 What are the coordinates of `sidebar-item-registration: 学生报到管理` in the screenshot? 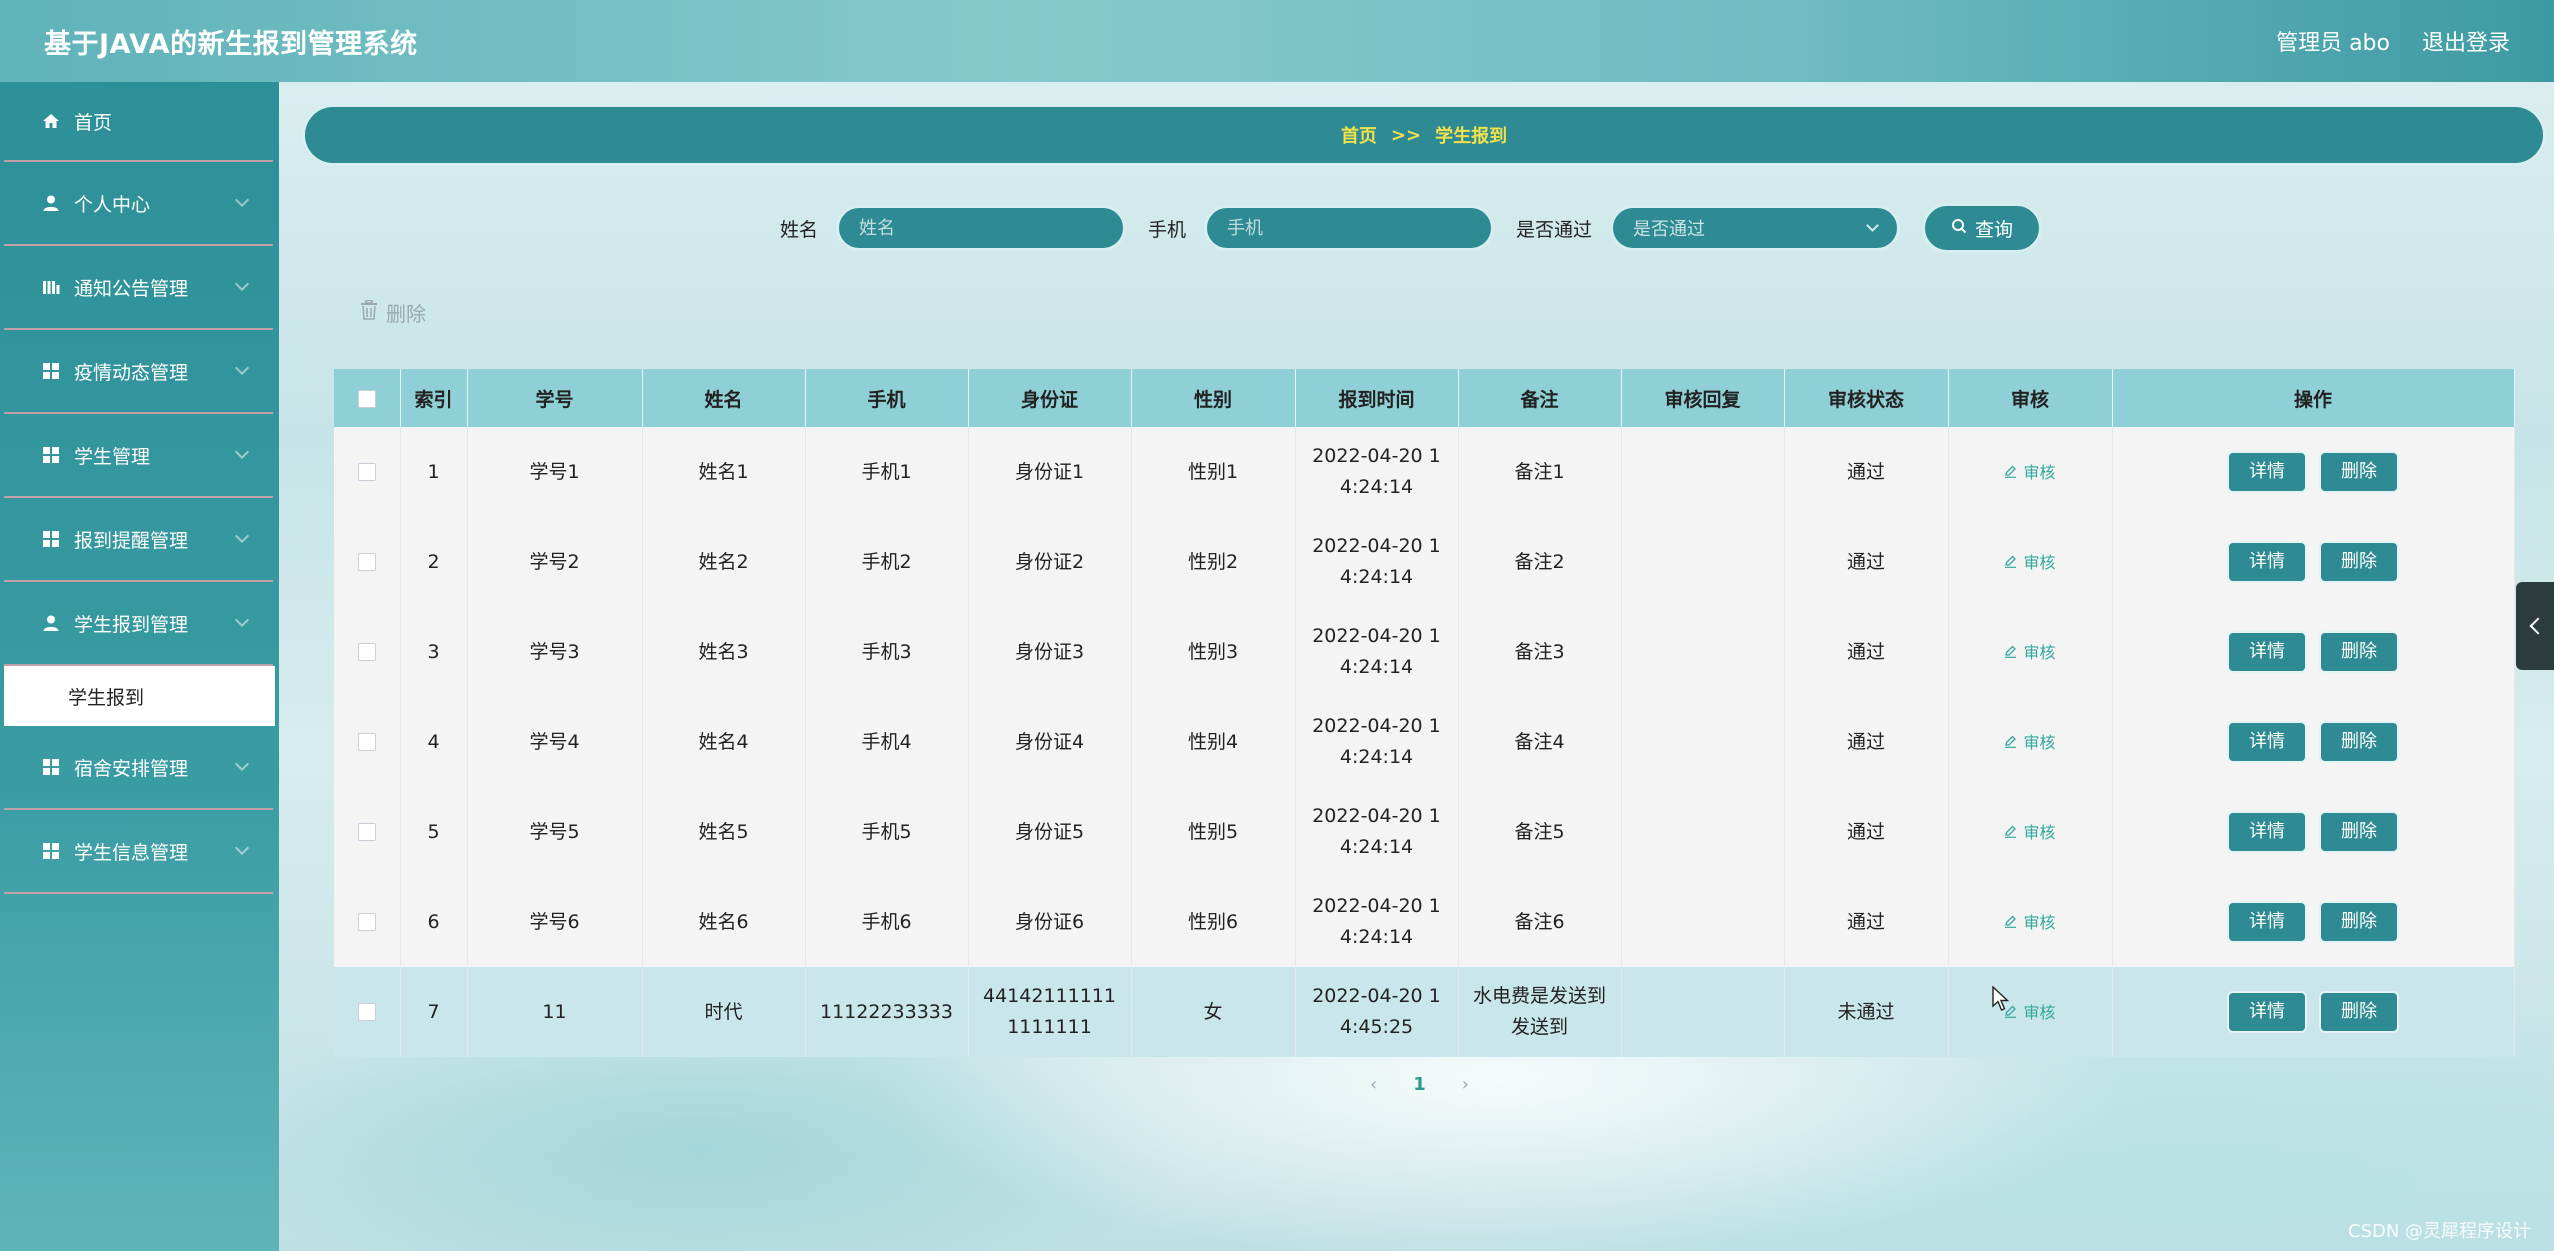 It's located at (138, 624).